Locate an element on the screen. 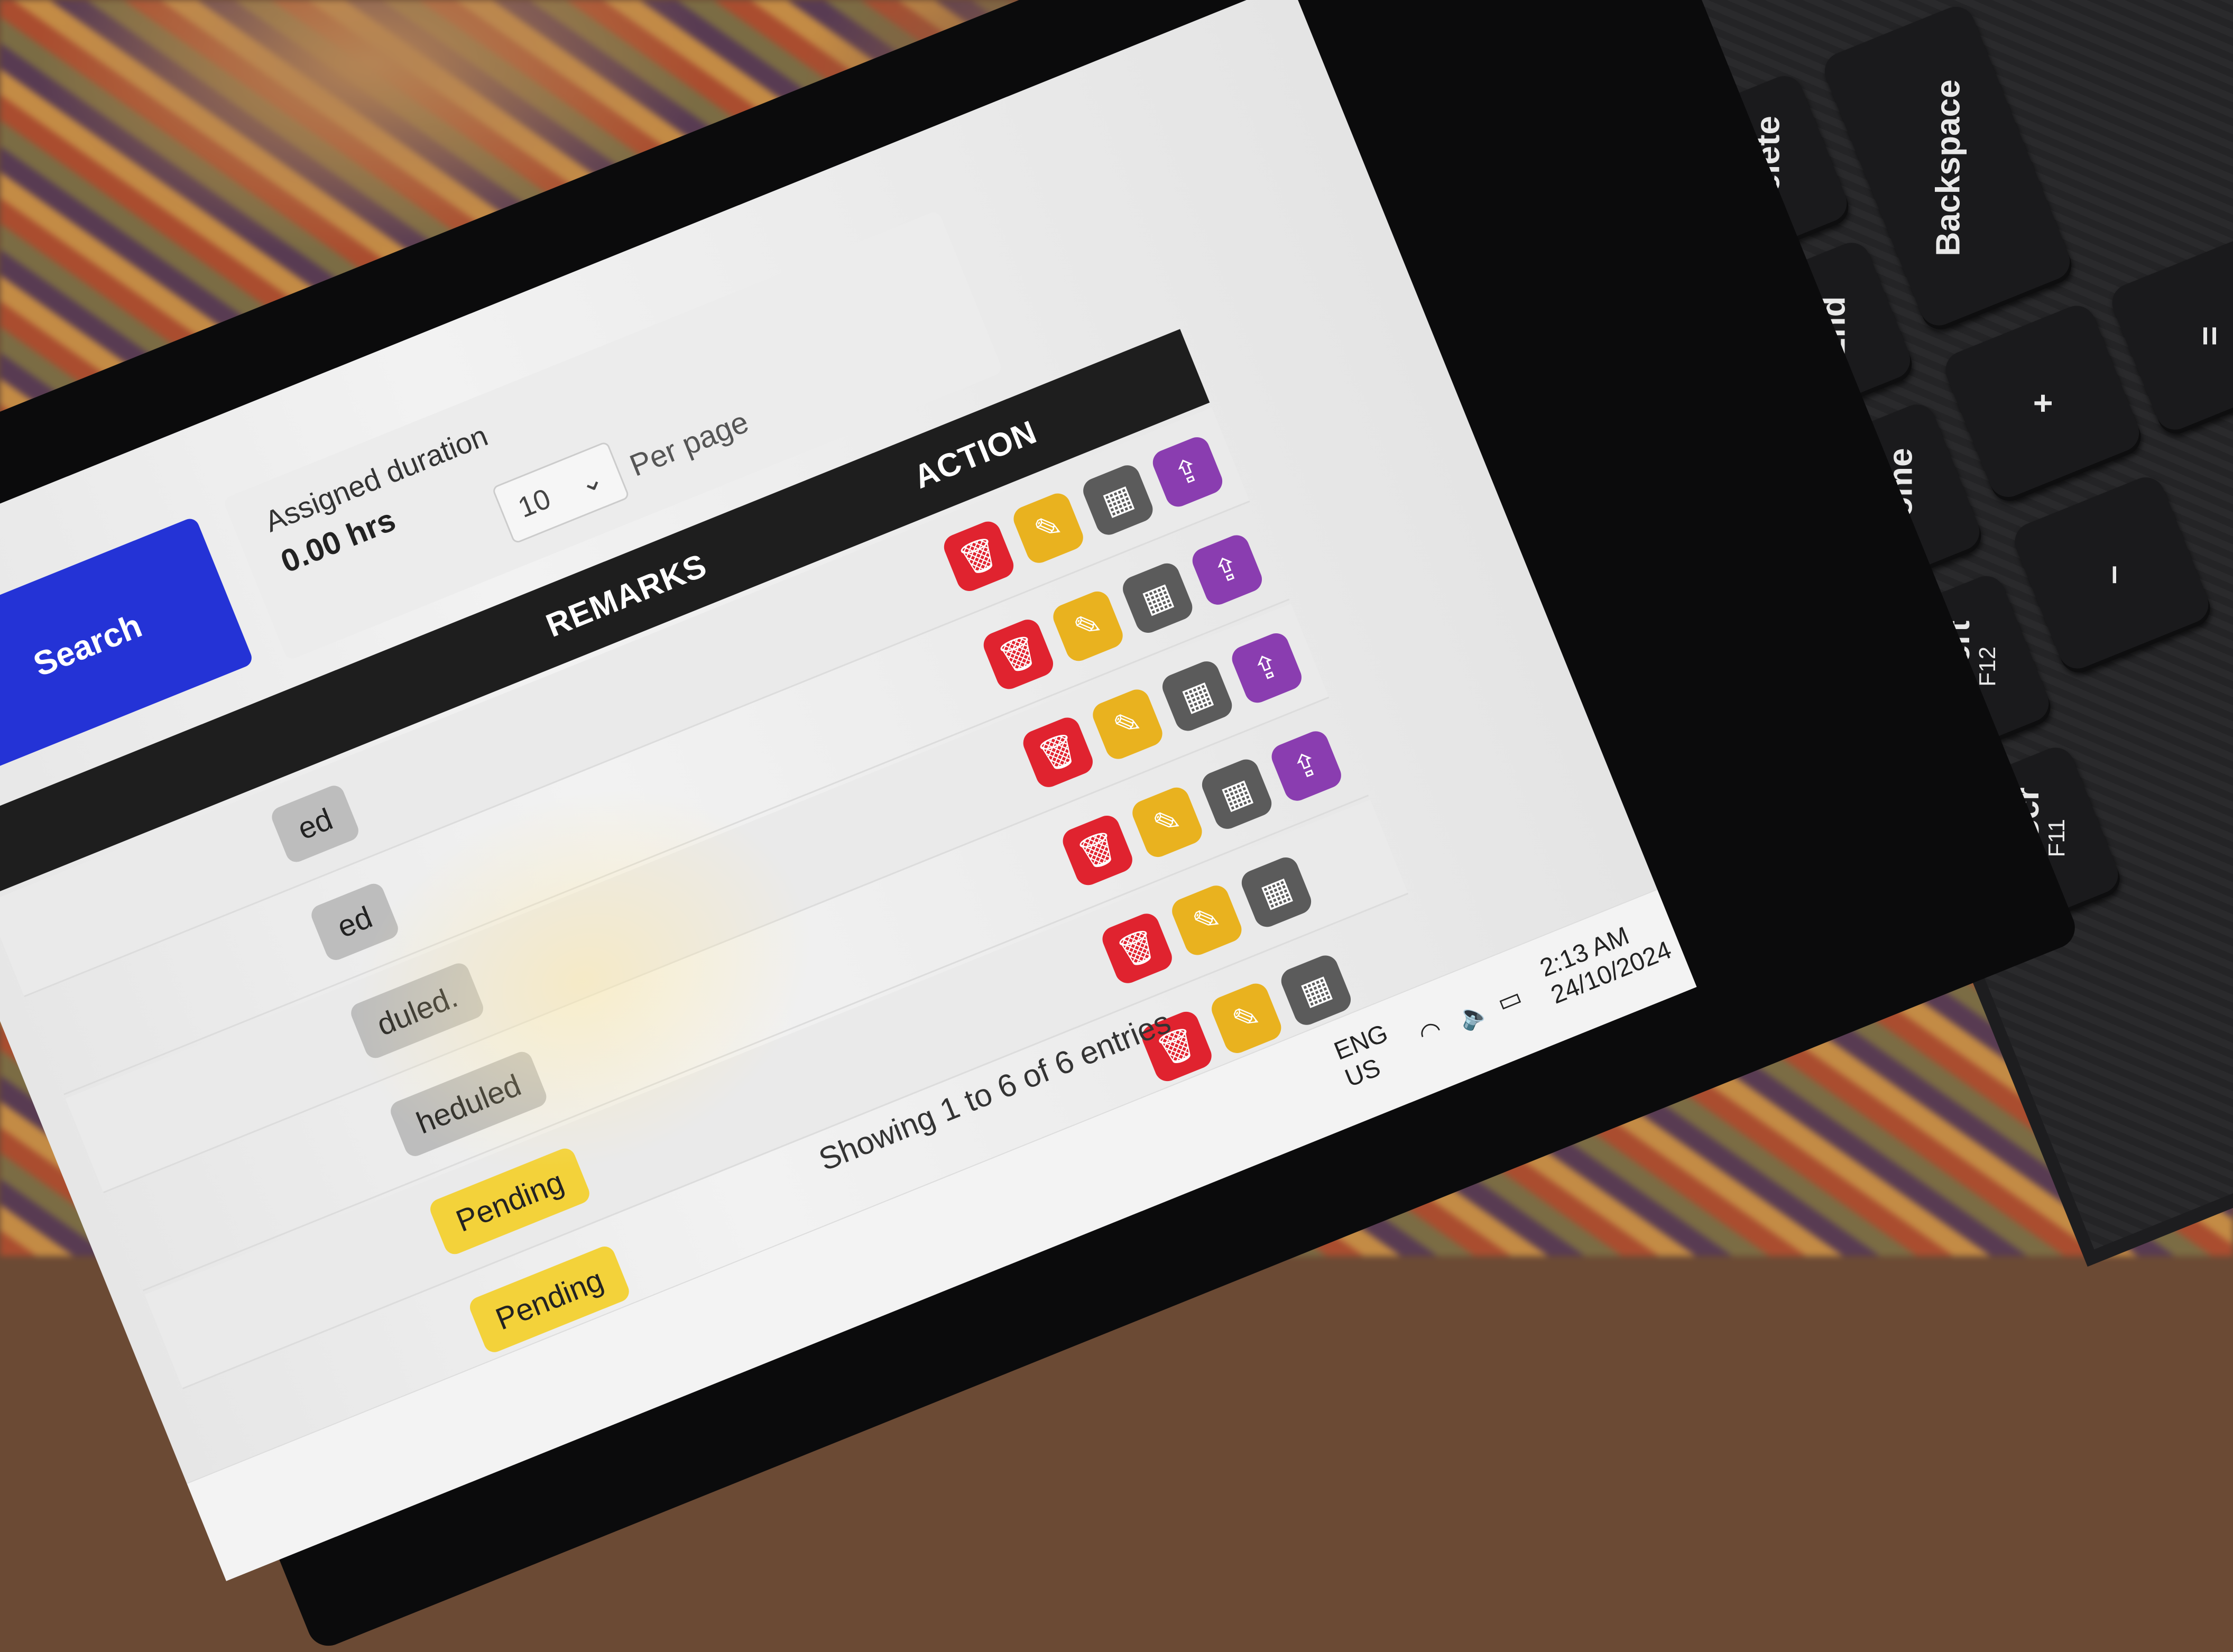 The height and width of the screenshot is (1652, 2233). taskbar-clock: 2:13 AM 24/10/2024 is located at coordinates (1605, 959).